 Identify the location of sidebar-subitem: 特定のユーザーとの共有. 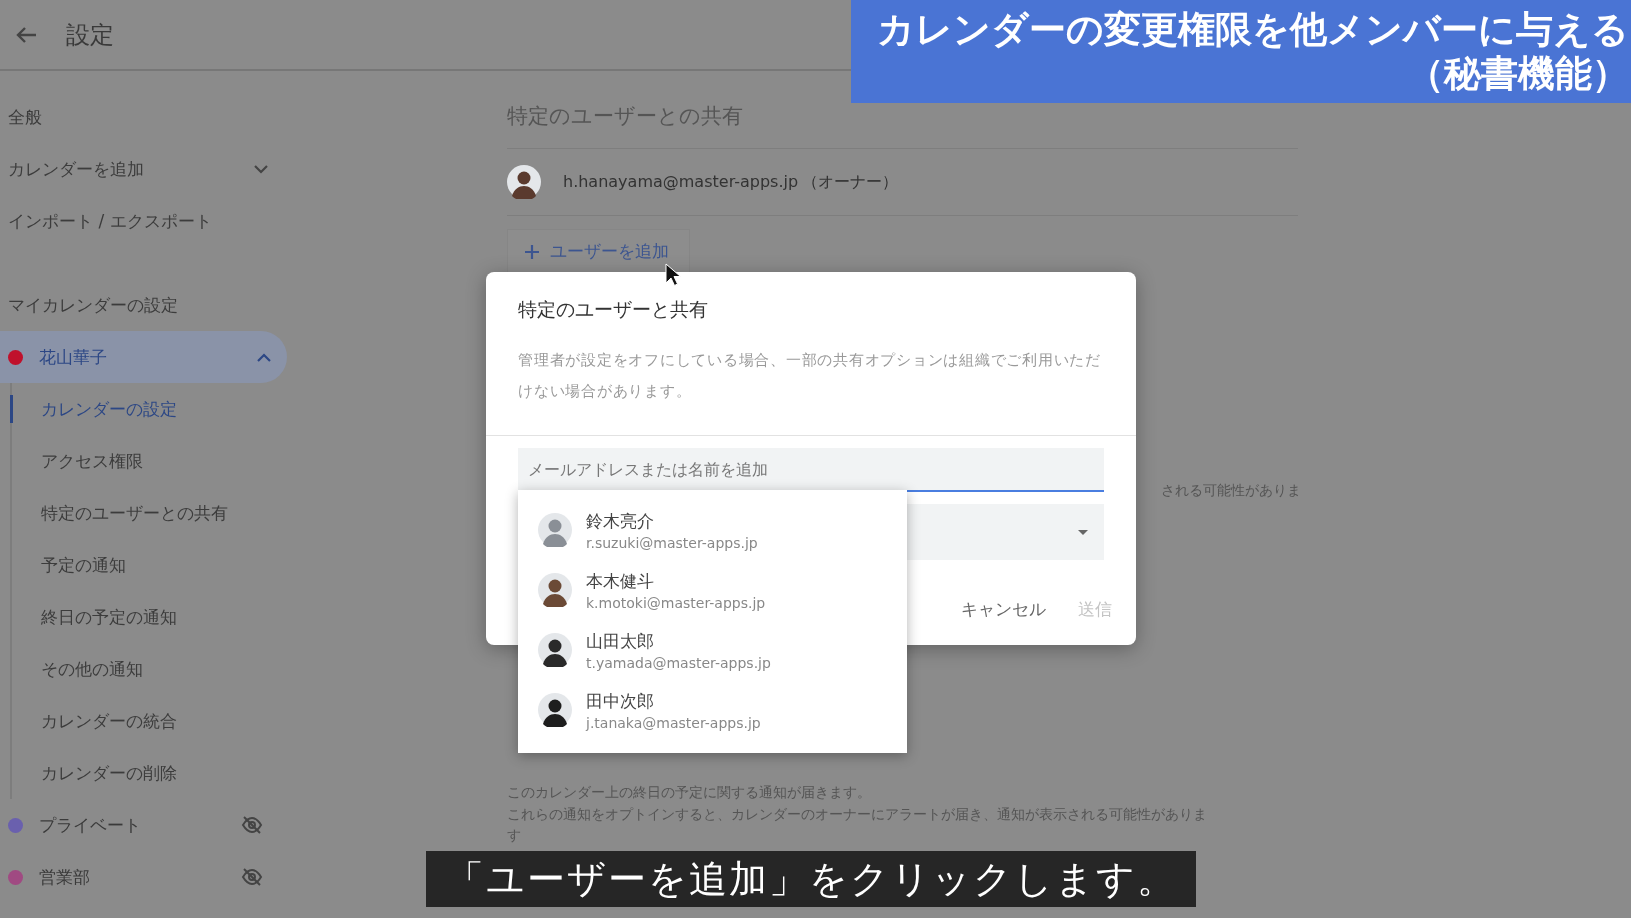
(134, 513).